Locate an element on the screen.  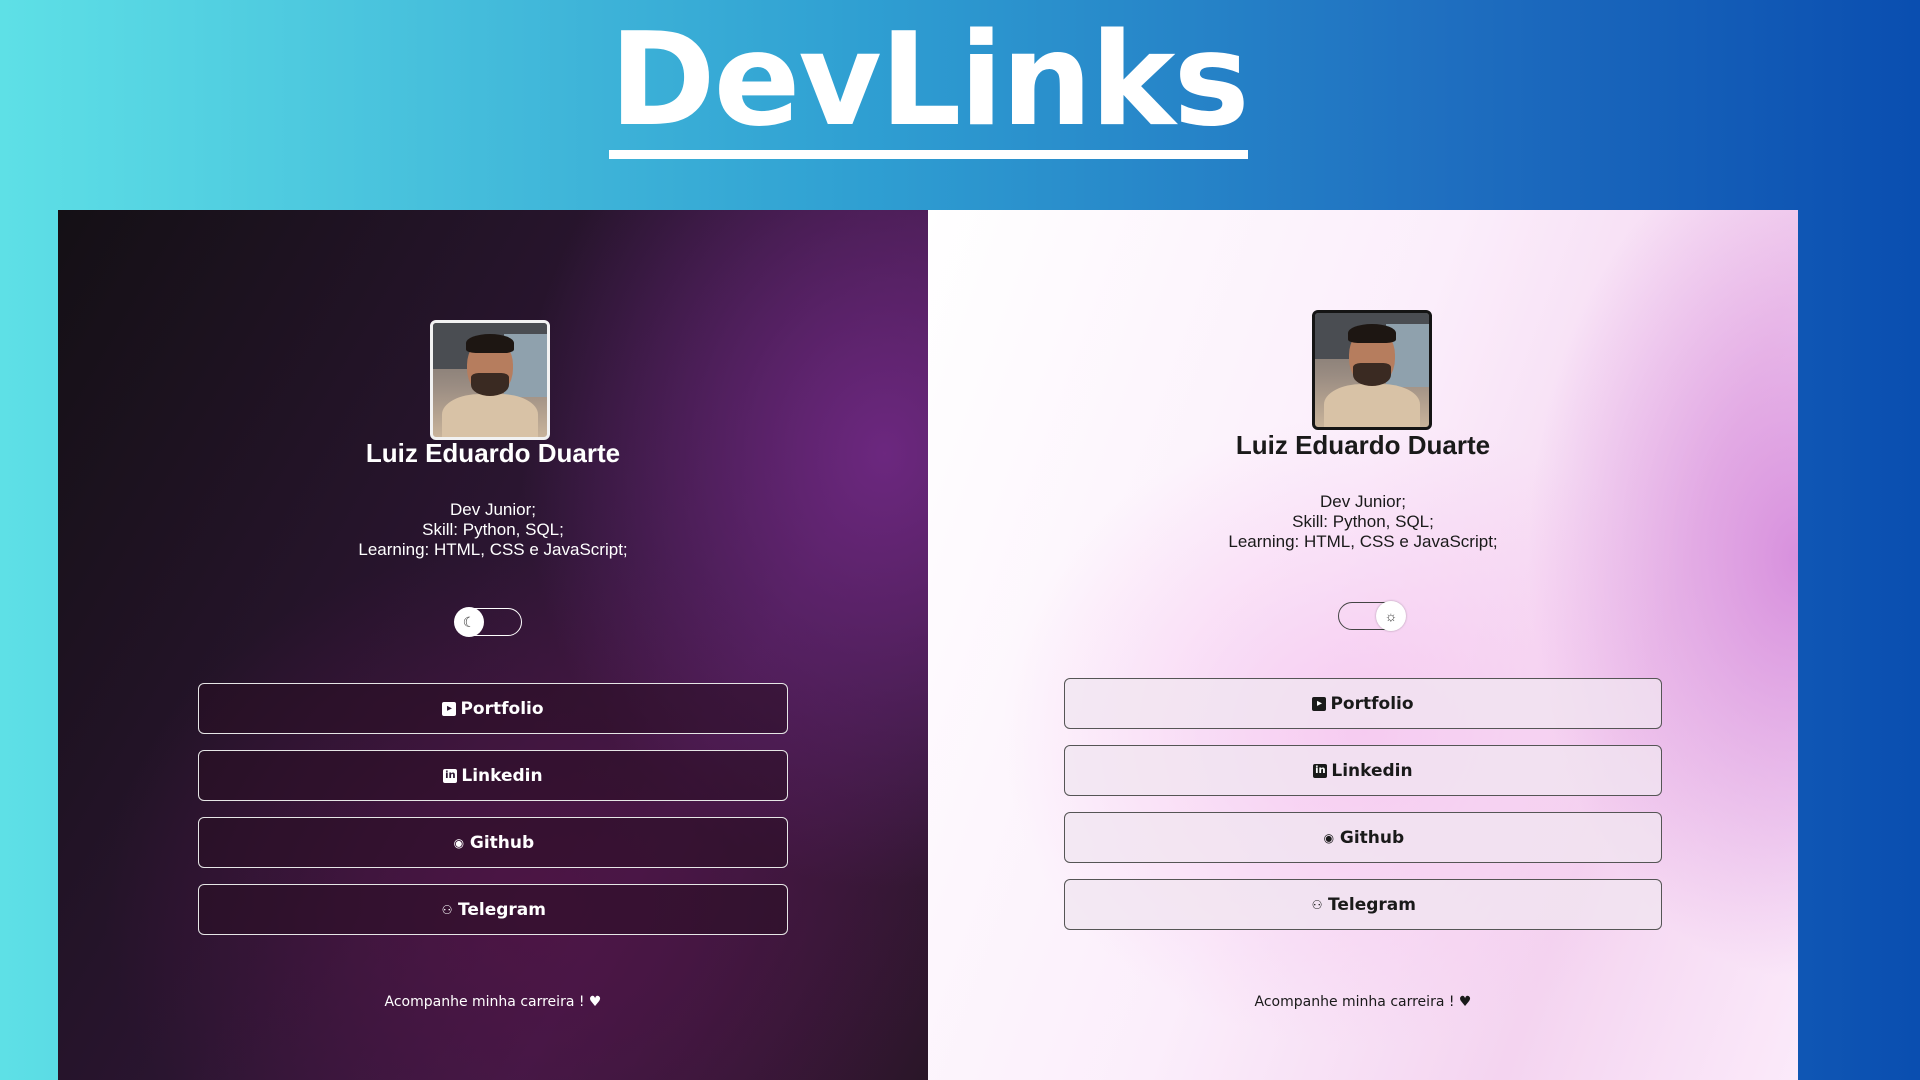
moon-icon: ☾ is located at coordinates (469, 622).